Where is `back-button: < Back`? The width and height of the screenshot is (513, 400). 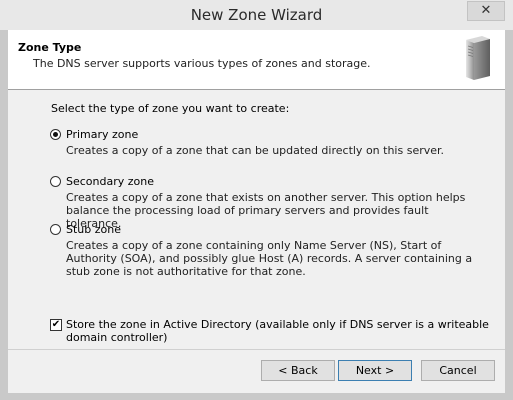 back-button: < Back is located at coordinates (298, 370).